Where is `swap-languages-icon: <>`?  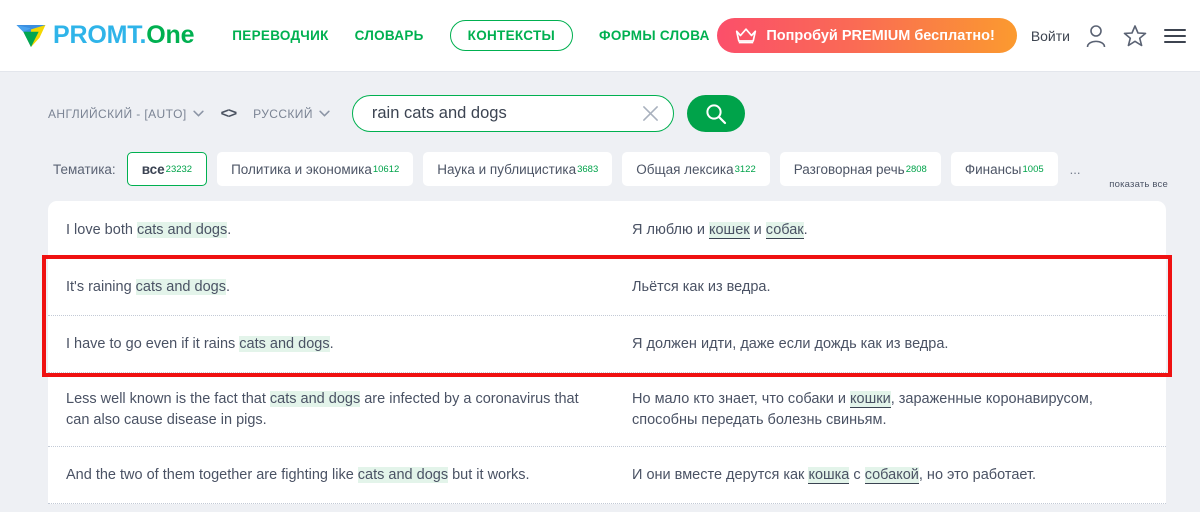 swap-languages-icon: <> is located at coordinates (229, 113).